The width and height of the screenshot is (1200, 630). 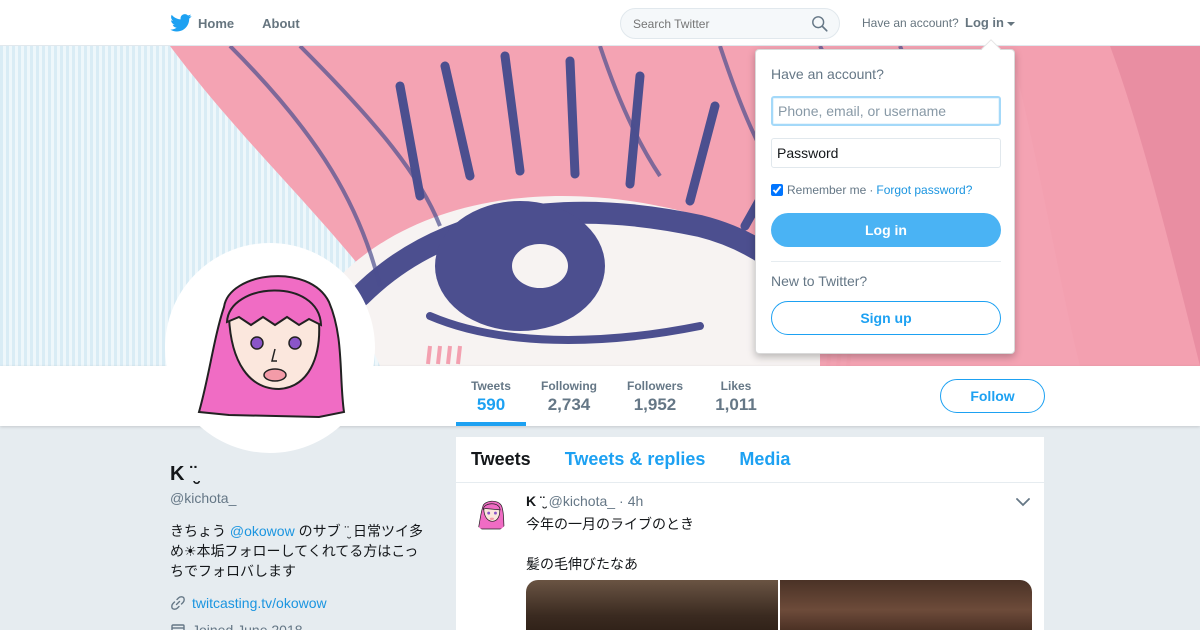 What do you see at coordinates (886, 261) in the screenshot?
I see `dropdown-divider` at bounding box center [886, 261].